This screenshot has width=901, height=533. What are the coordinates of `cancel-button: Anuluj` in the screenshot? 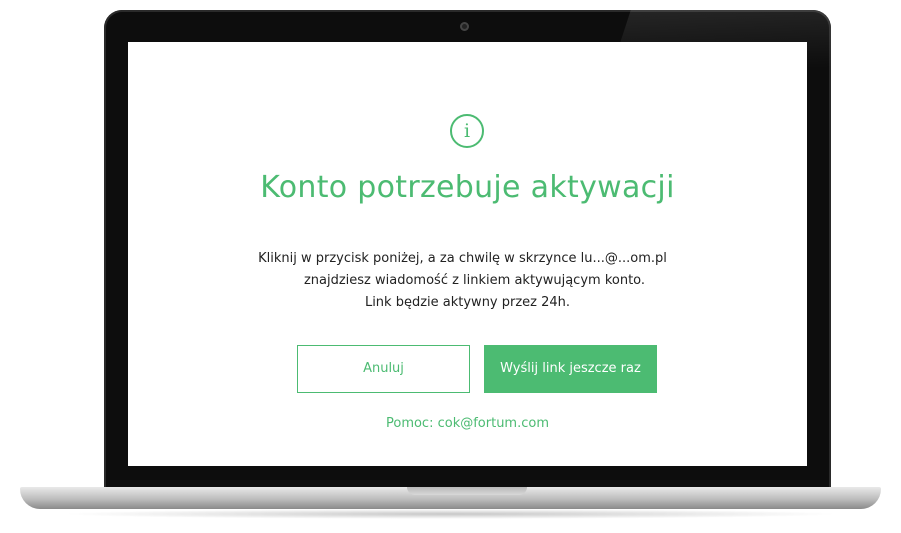 It's located at (383, 369).